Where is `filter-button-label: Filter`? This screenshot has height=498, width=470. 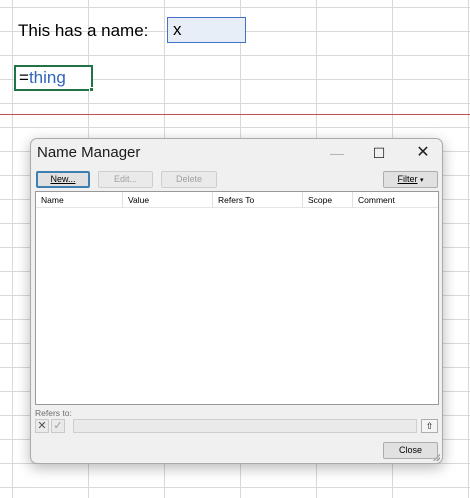
filter-button-label: Filter is located at coordinates (407, 179).